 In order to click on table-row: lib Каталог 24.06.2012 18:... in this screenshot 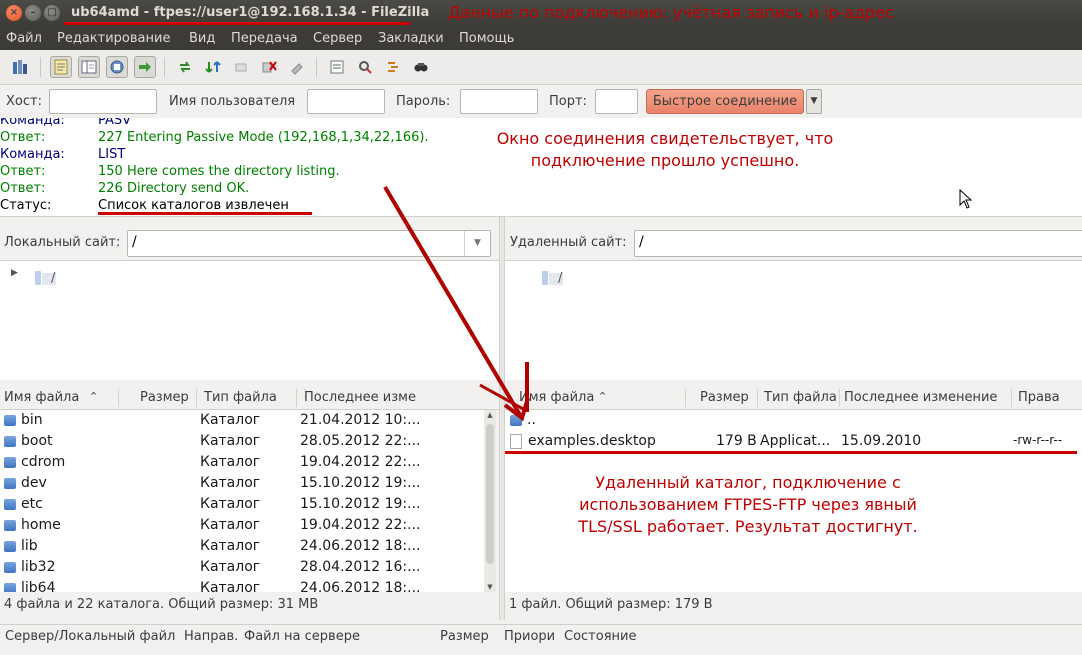, I will do `click(242, 546)`.